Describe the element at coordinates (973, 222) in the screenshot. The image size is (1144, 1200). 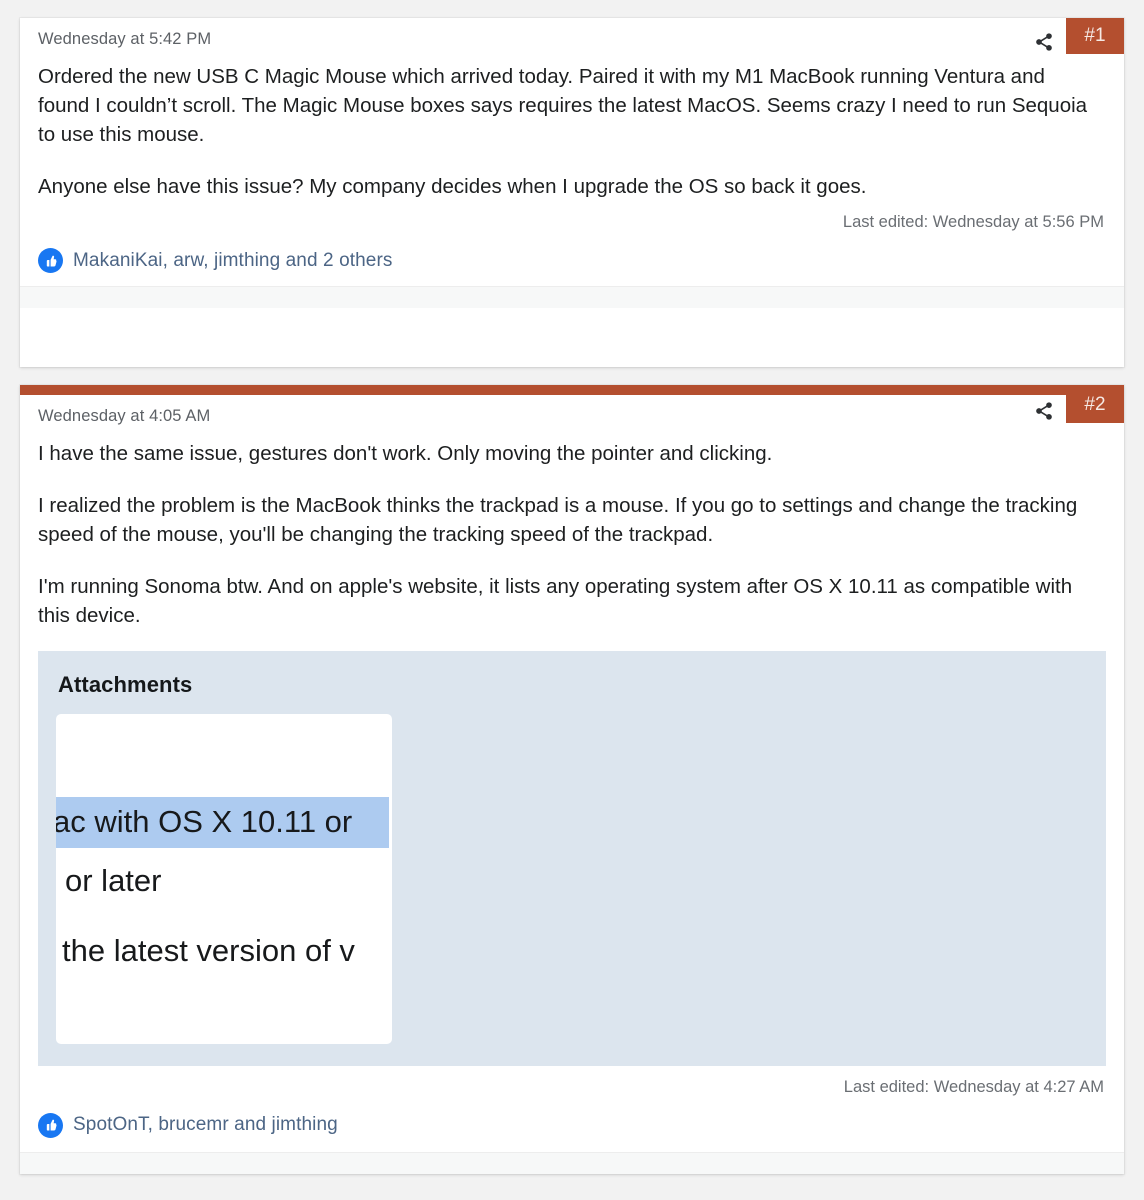
I see `post-1-last-edited: Last edited: Wednesday at 5:56 PM` at that location.